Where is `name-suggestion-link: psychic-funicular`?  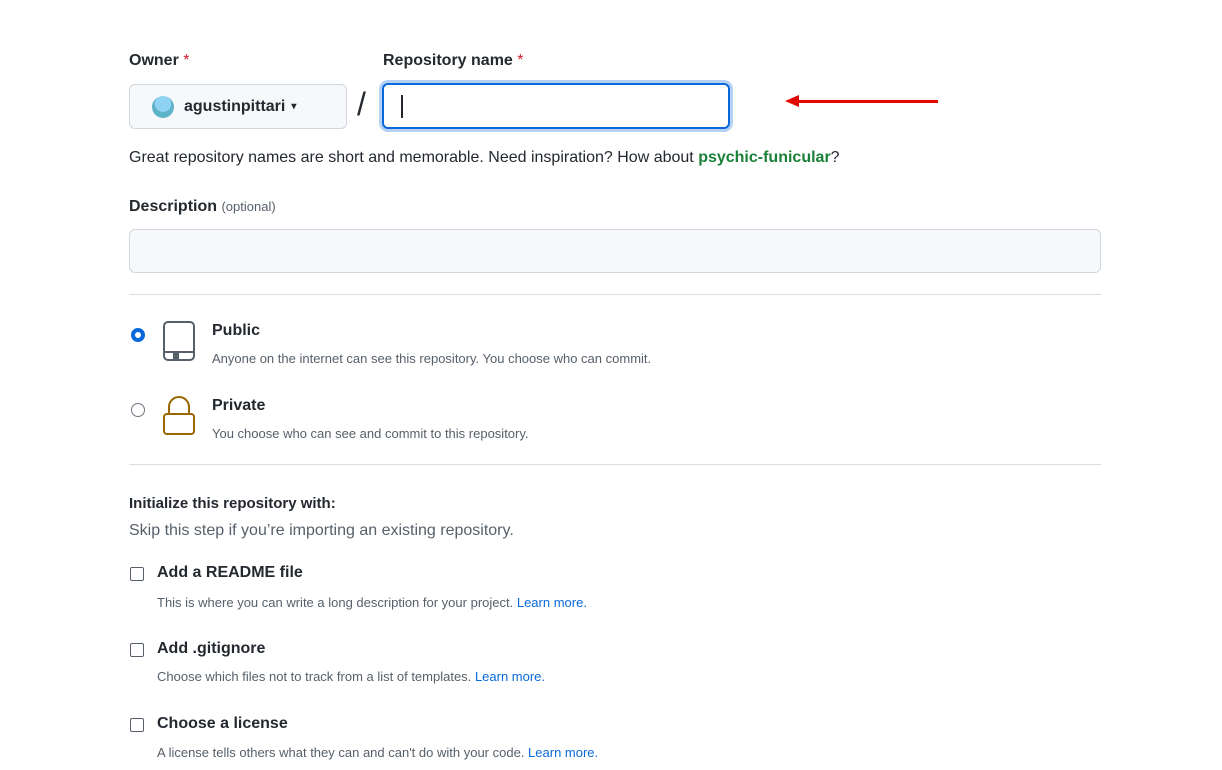 name-suggestion-link: psychic-funicular is located at coordinates (764, 157).